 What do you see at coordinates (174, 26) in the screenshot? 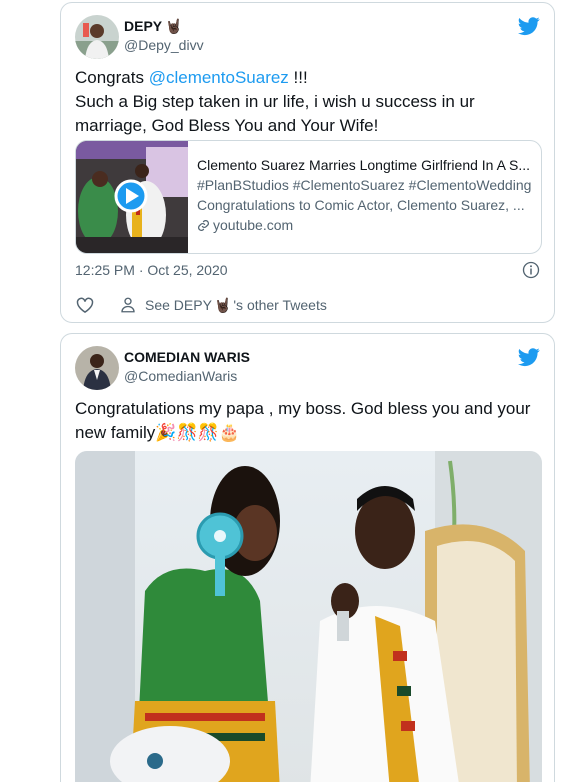
I see `hand-emoji: 🤘🏿` at bounding box center [174, 26].